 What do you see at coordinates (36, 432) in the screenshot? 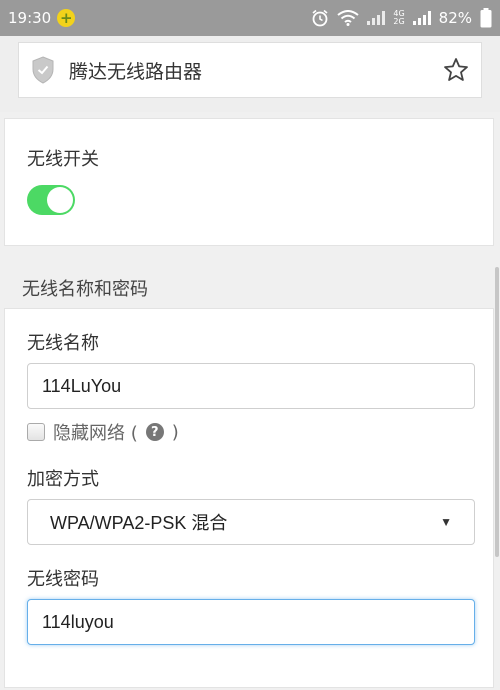
I see `hide-network-checkbox` at bounding box center [36, 432].